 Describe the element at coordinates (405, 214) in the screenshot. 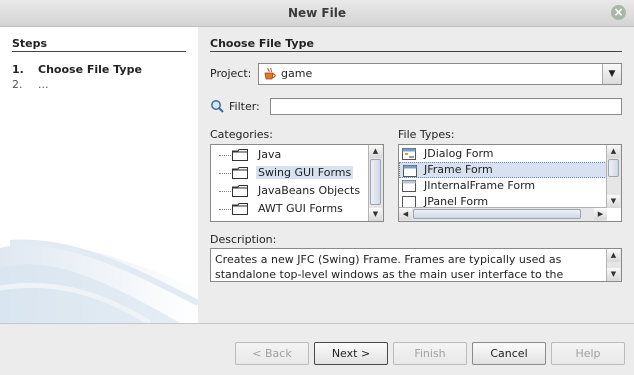

I see `scroll-left-icon: ◀` at that location.